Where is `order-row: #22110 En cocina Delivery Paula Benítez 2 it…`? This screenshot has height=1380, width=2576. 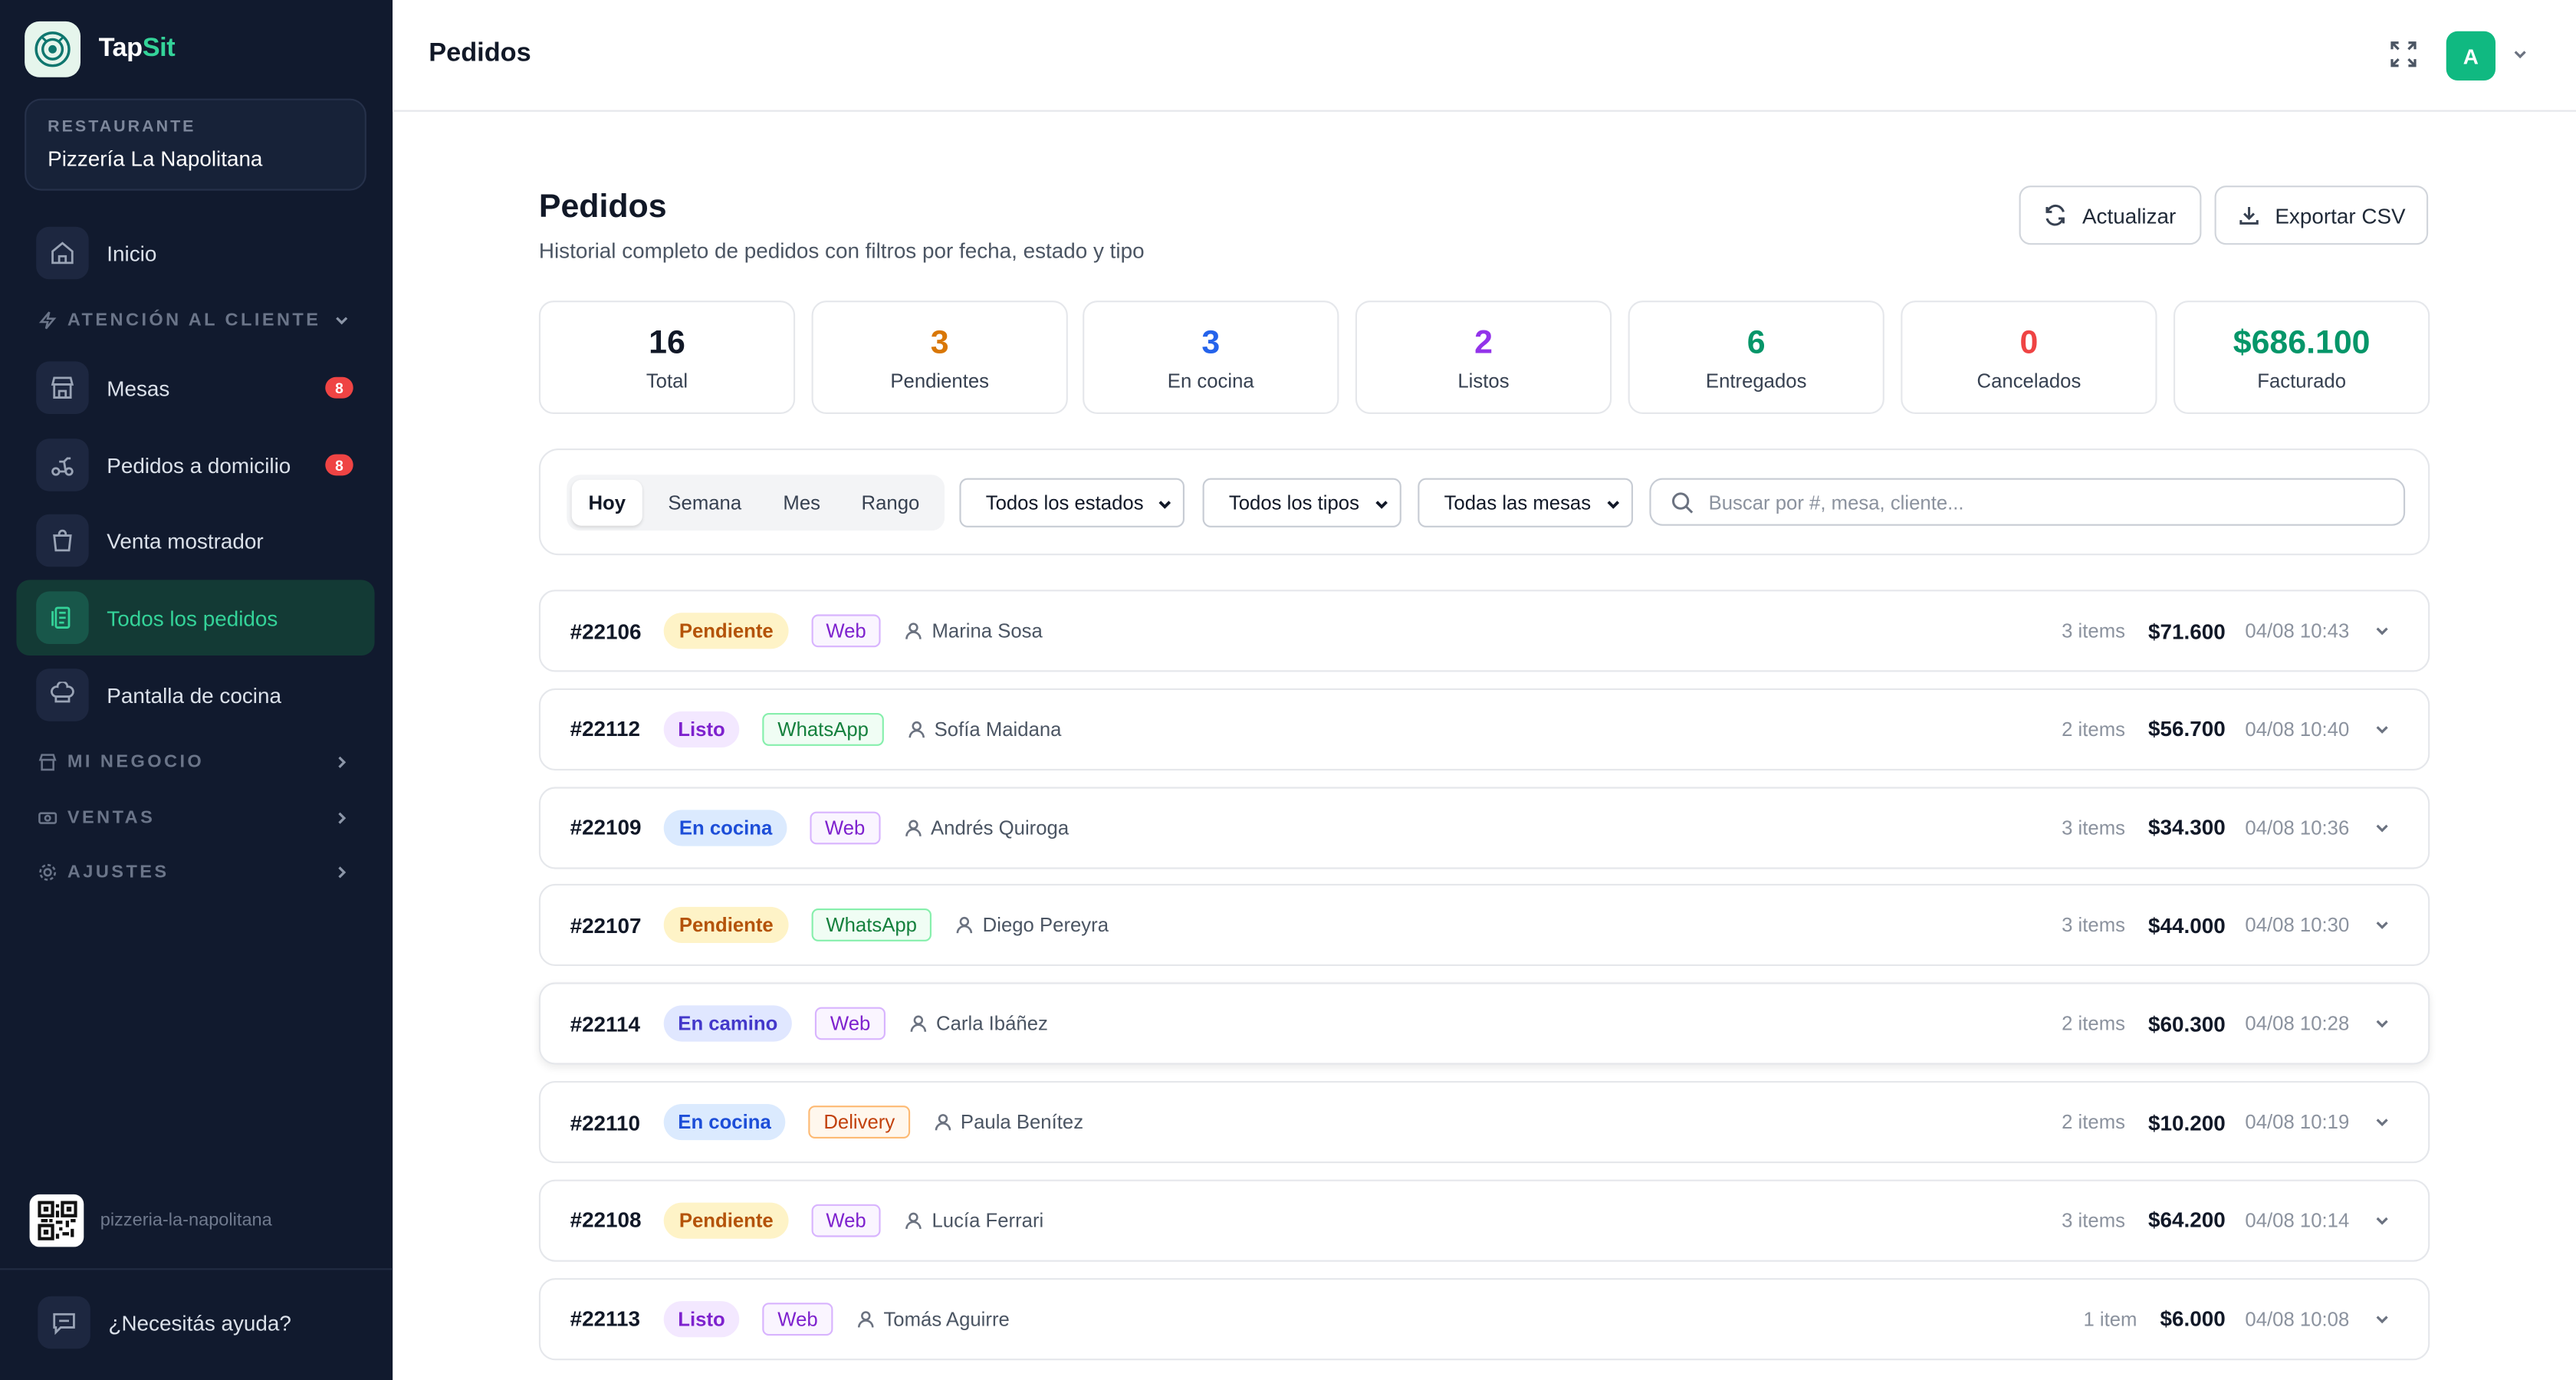 order-row: #22110 En cocina Delivery Paula Benítez 2 it… is located at coordinates (1484, 1123).